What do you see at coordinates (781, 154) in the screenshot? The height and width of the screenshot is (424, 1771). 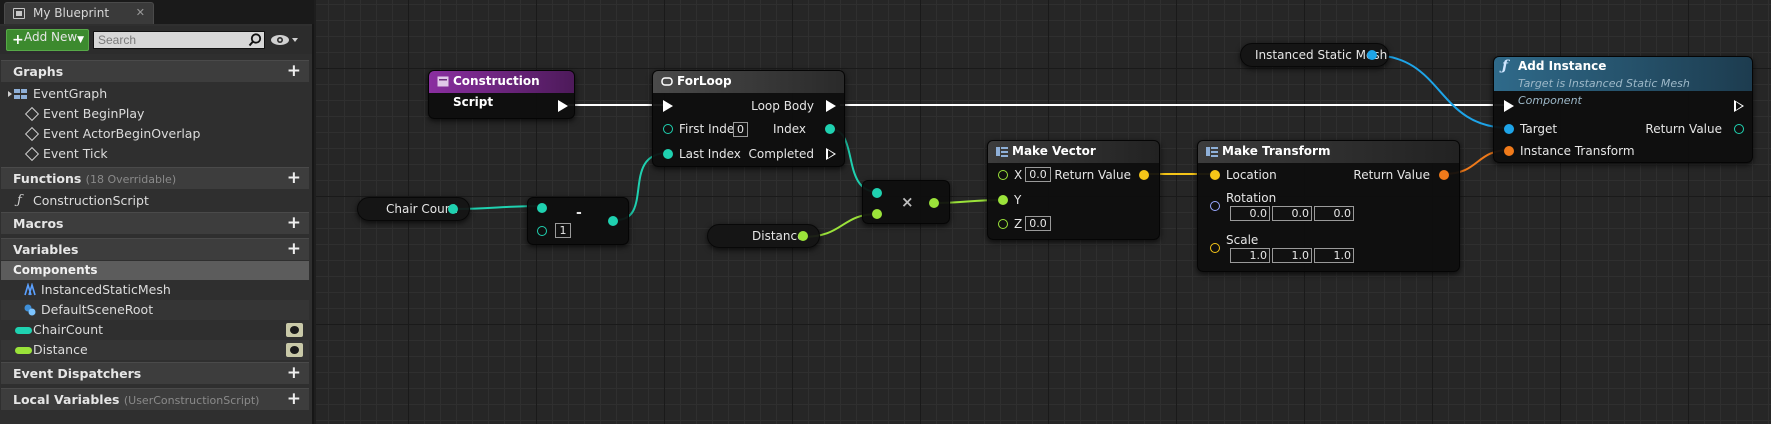 I see `completed-label: Completed` at bounding box center [781, 154].